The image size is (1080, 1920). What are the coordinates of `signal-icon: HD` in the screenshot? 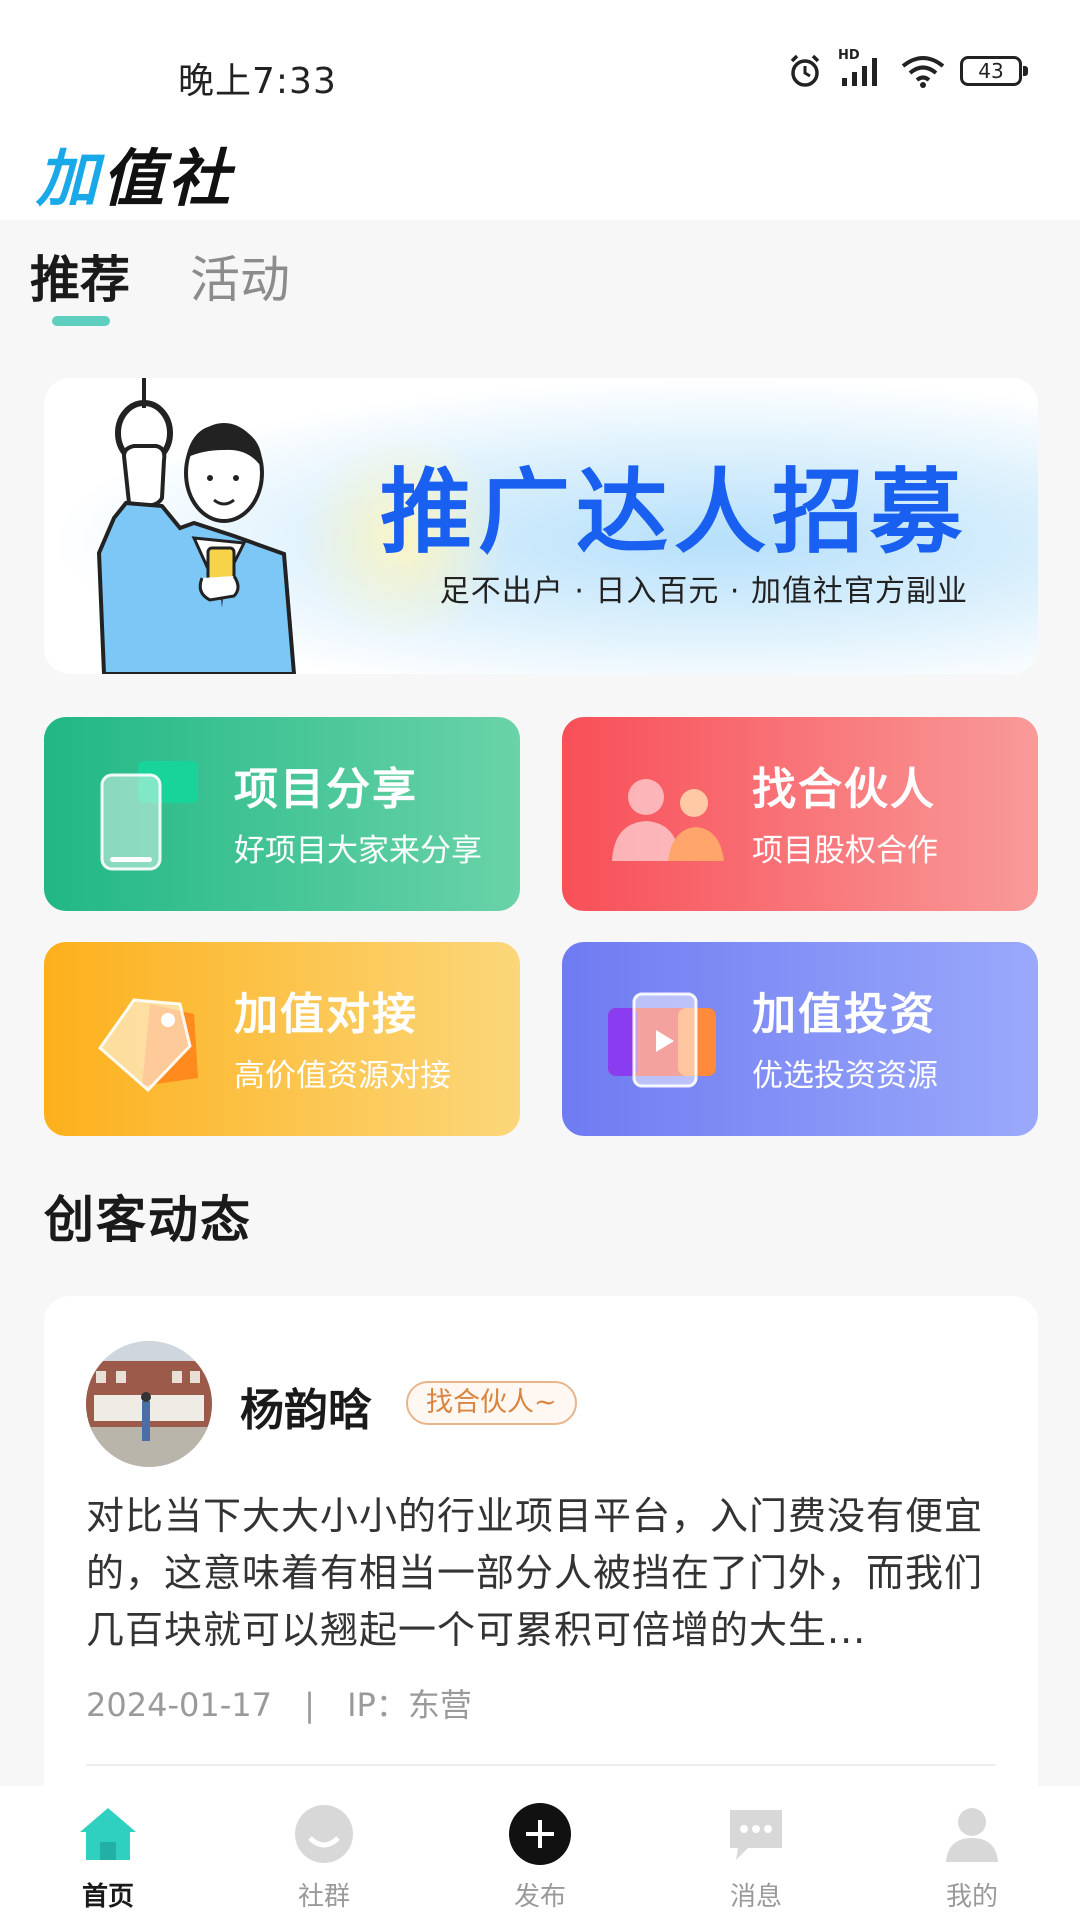 It's located at (862, 69).